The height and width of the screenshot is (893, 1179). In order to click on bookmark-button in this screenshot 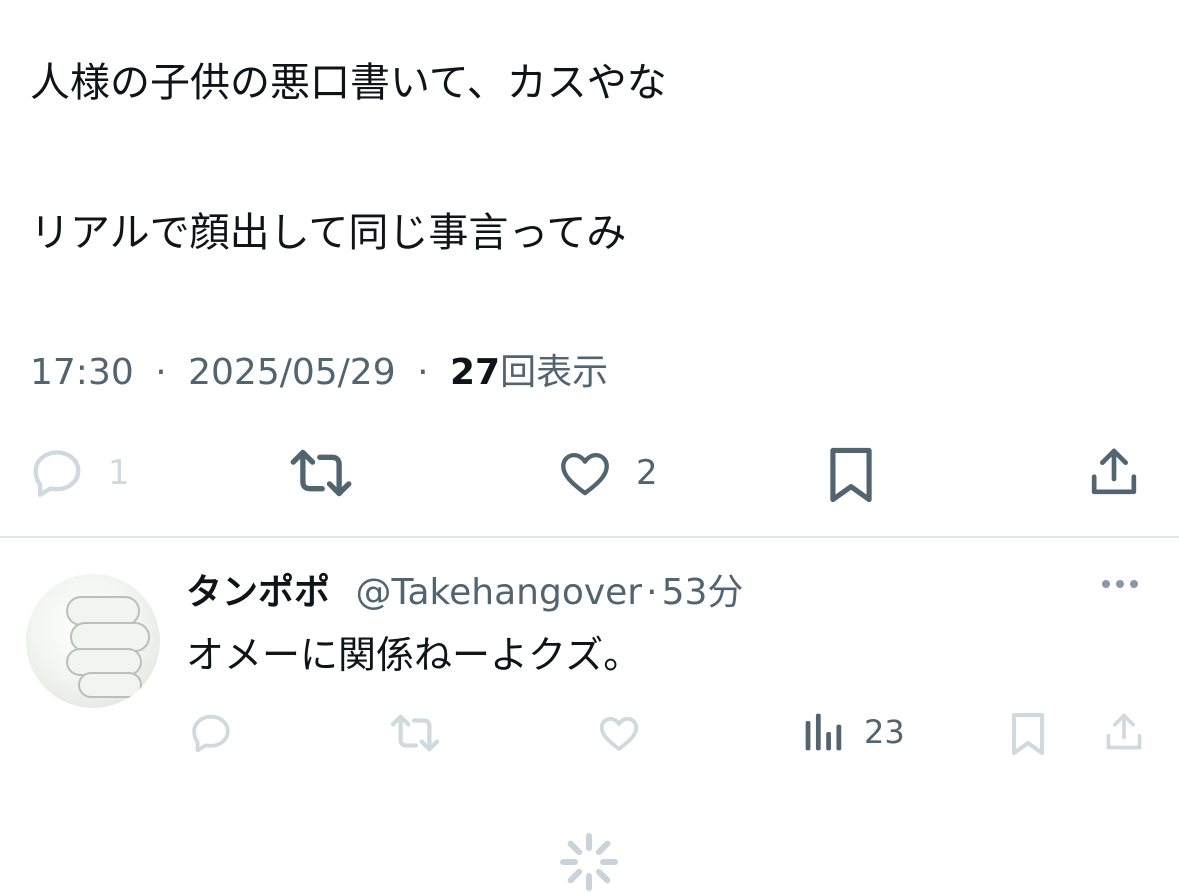, I will do `click(851, 475)`.